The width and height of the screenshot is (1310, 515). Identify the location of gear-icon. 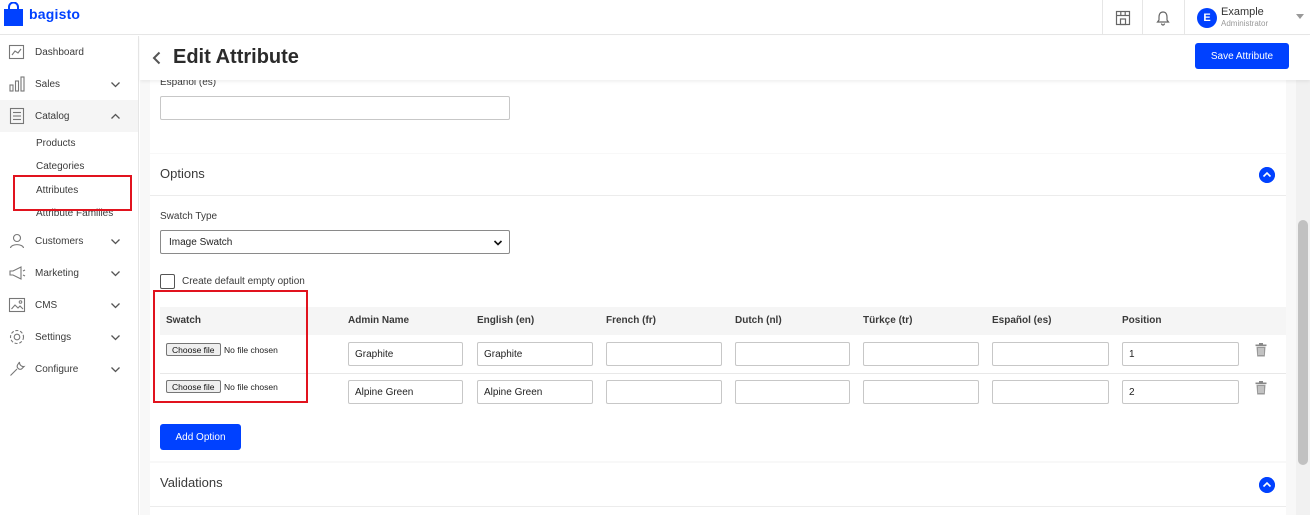
(17, 337).